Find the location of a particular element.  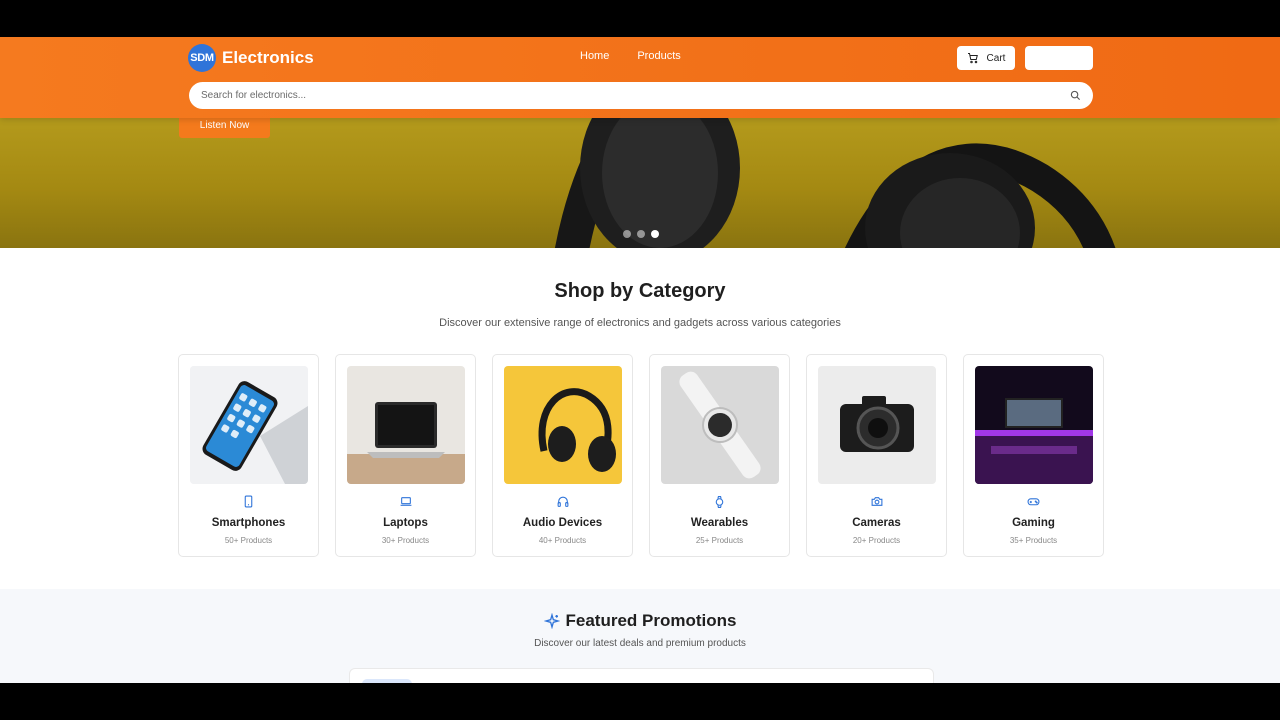

headphones-icon is located at coordinates (562, 501).